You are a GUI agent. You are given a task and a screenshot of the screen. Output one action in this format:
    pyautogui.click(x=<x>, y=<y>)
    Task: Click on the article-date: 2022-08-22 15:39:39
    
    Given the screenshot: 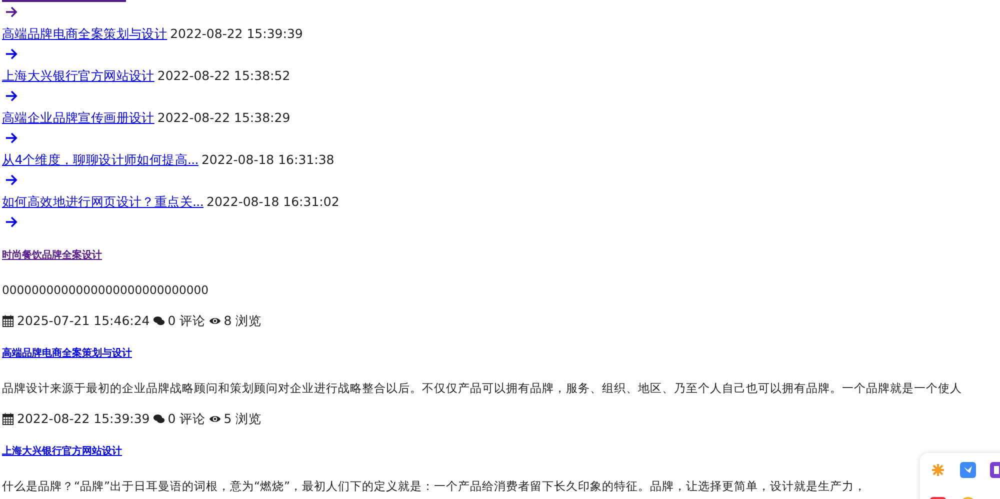 What is the action you would take?
    pyautogui.click(x=83, y=419)
    